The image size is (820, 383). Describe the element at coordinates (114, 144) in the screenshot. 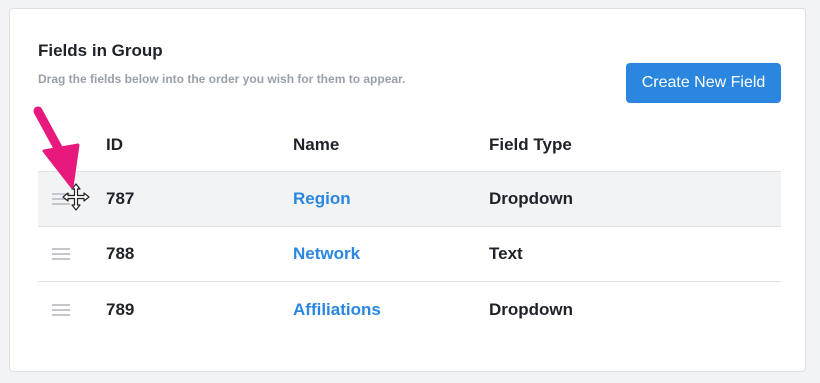

I see `column-header-id: ID` at that location.